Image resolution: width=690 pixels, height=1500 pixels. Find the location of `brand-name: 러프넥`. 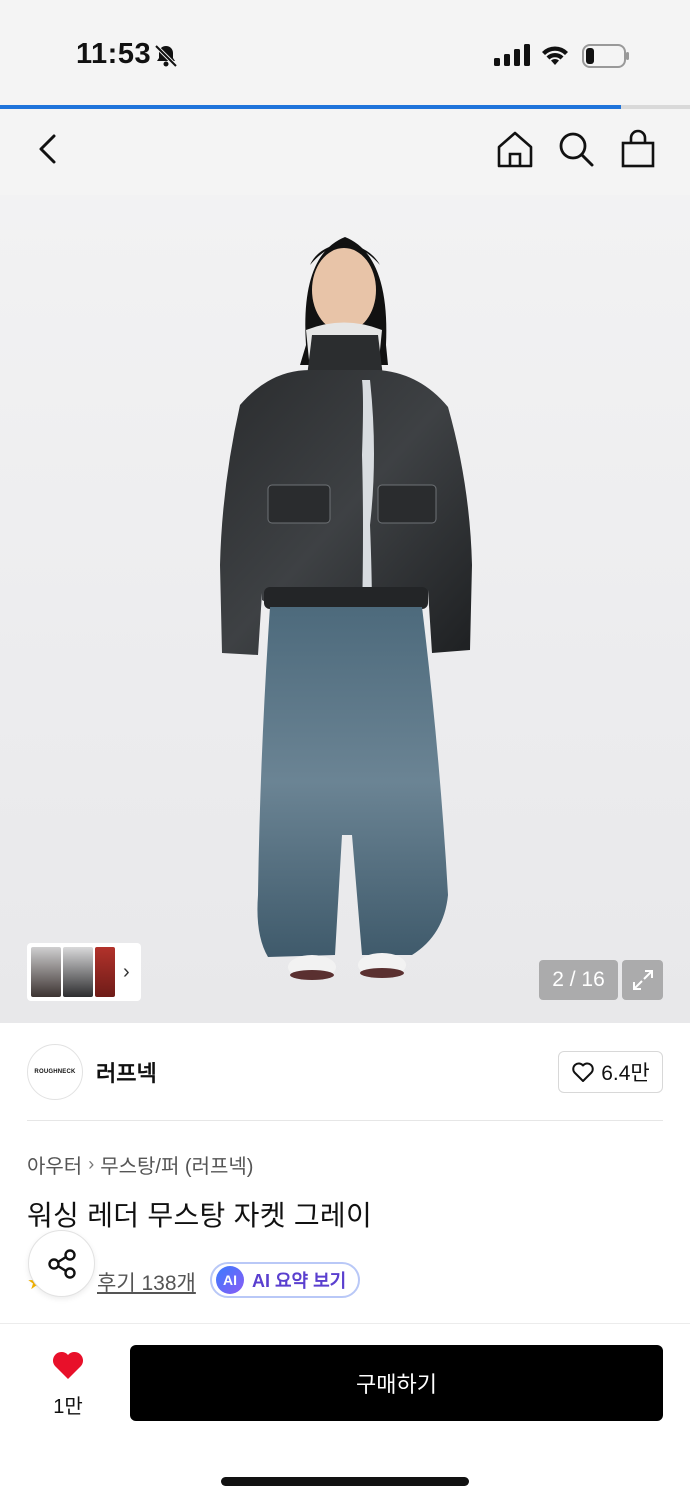

brand-name: 러프넥 is located at coordinates (126, 1072).